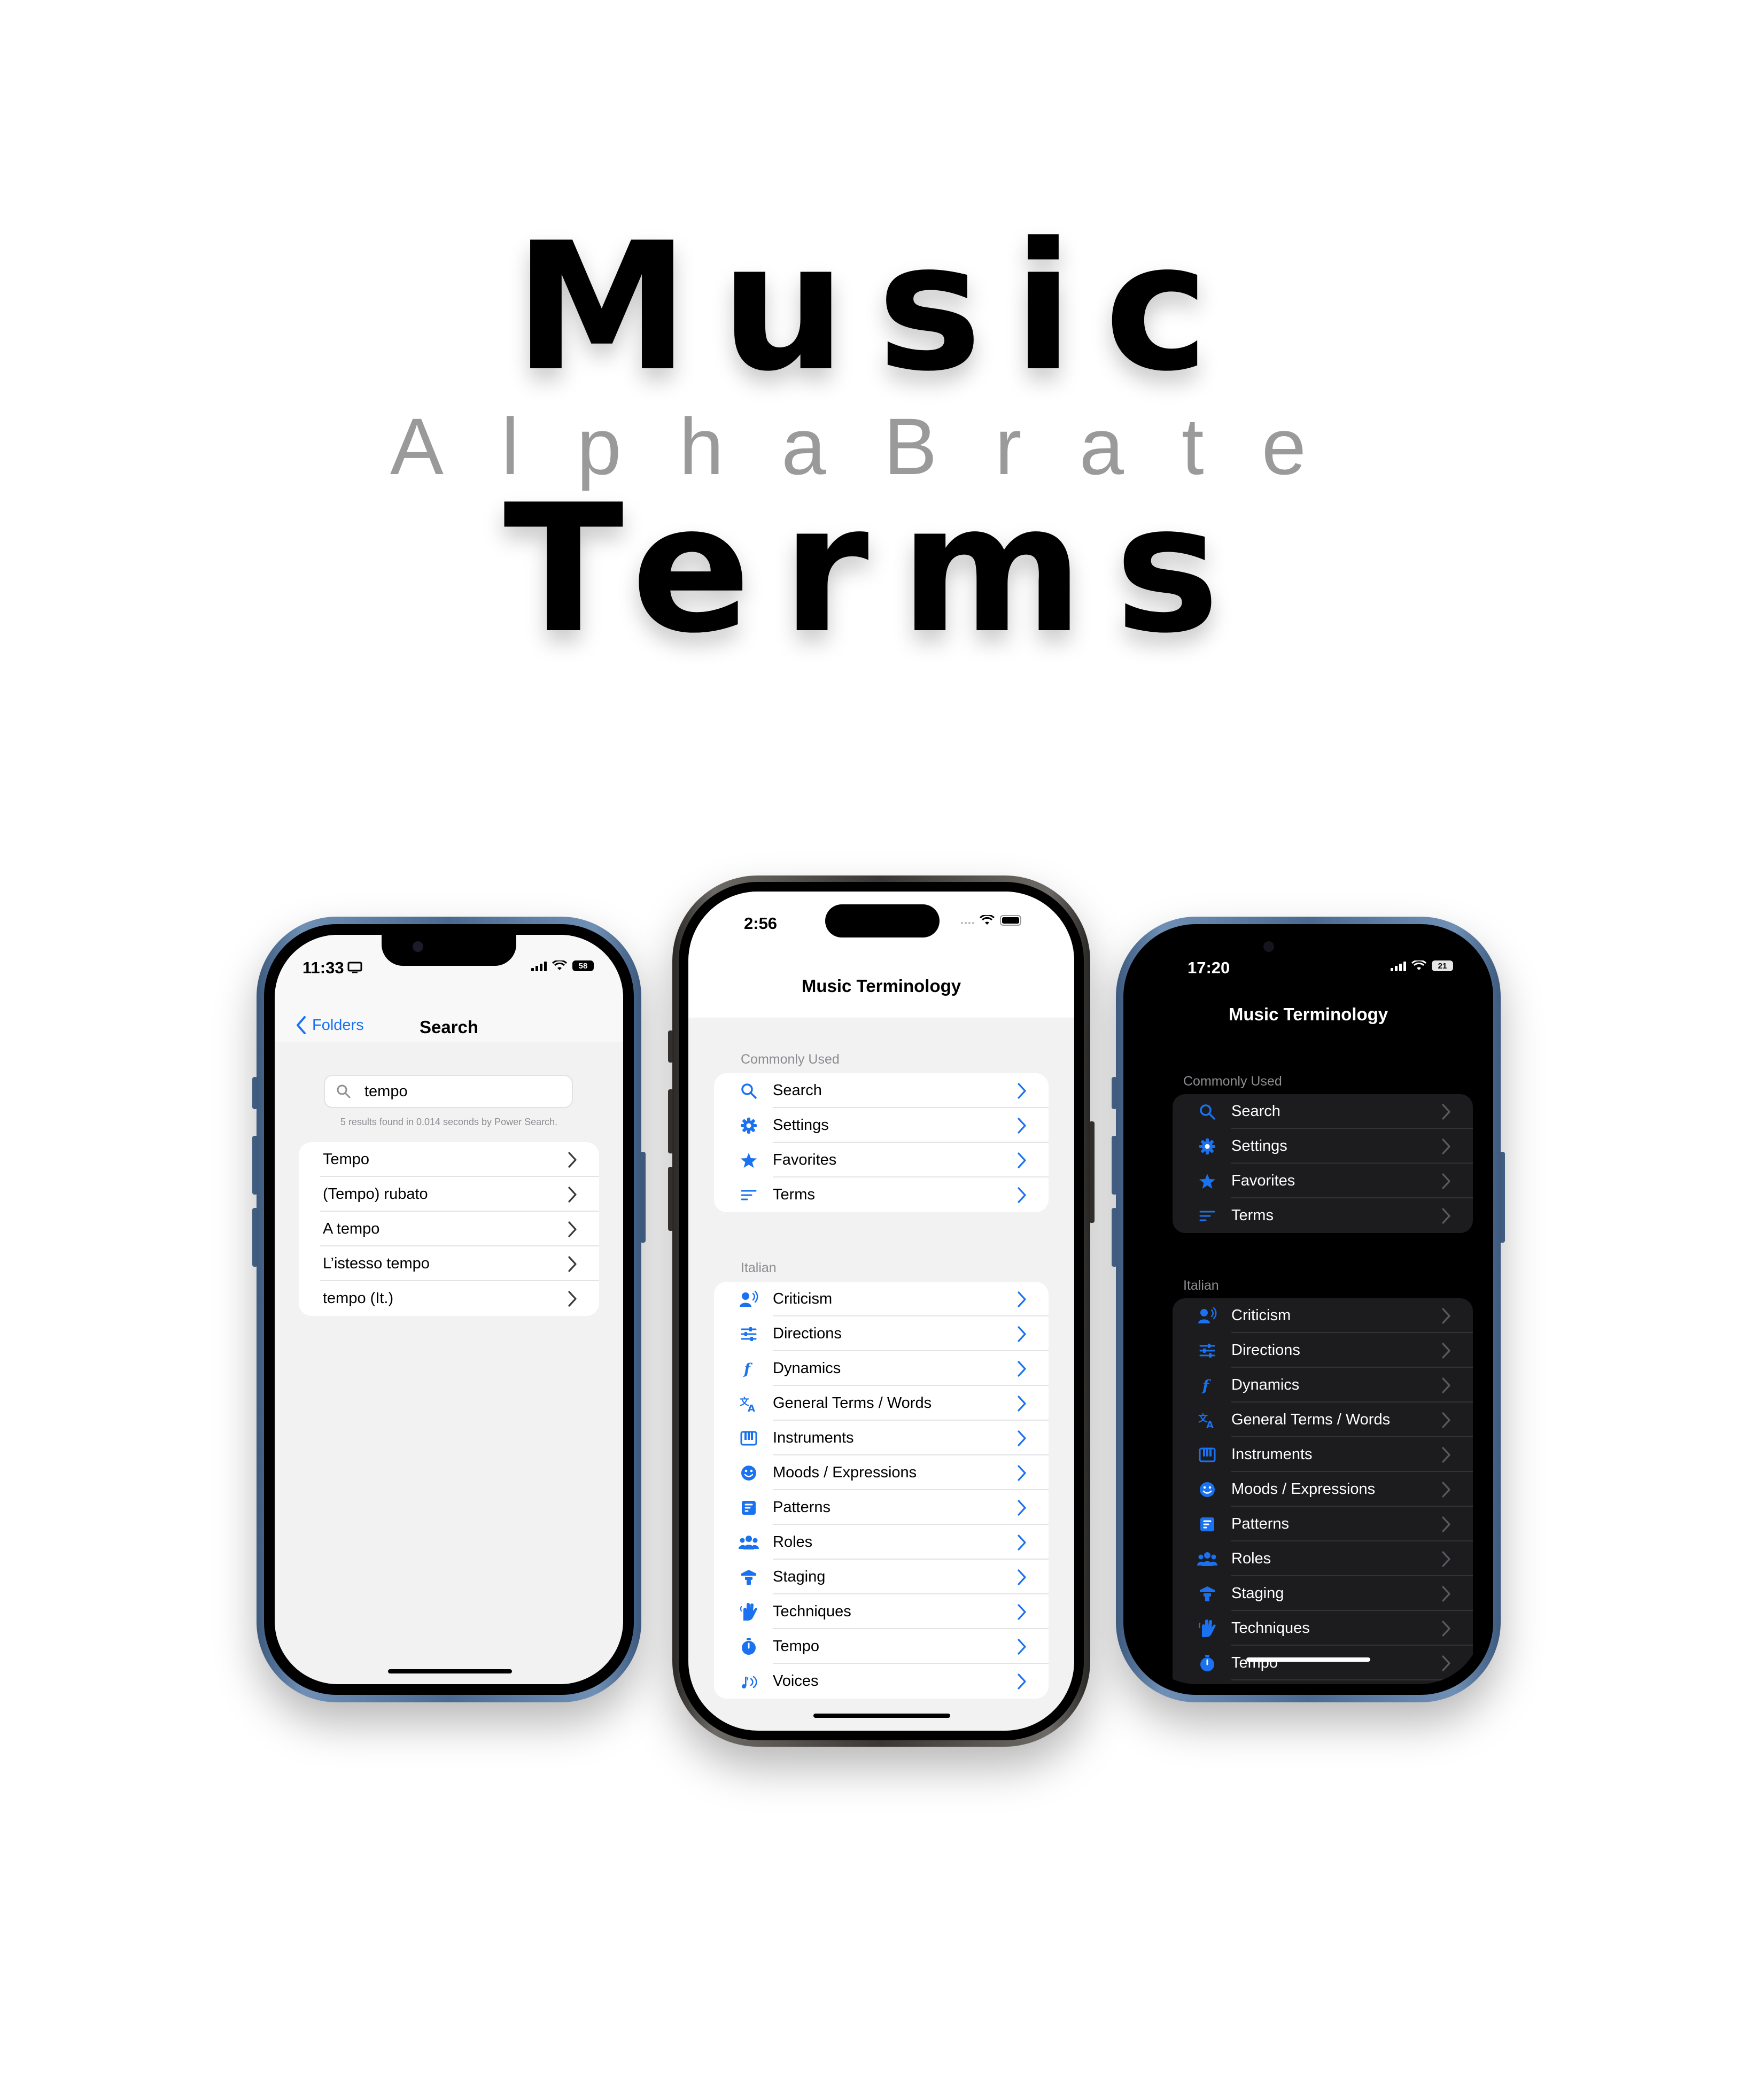 Image resolution: width=1754 pixels, height=2100 pixels. I want to click on list-item-label: Techniques, so click(812, 1611).